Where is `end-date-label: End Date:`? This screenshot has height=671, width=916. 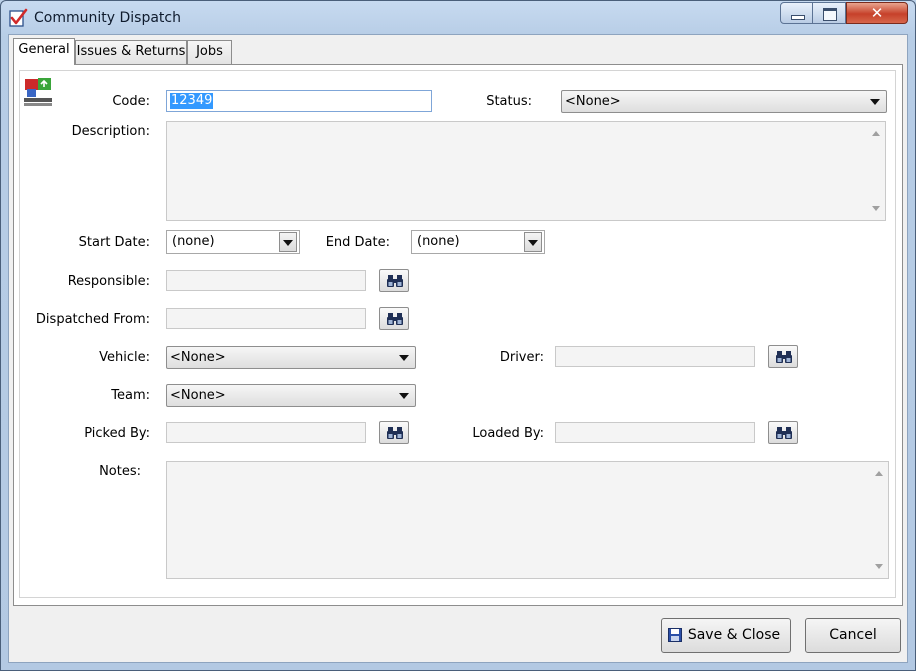
end-date-label: End Date: is located at coordinates (357, 242).